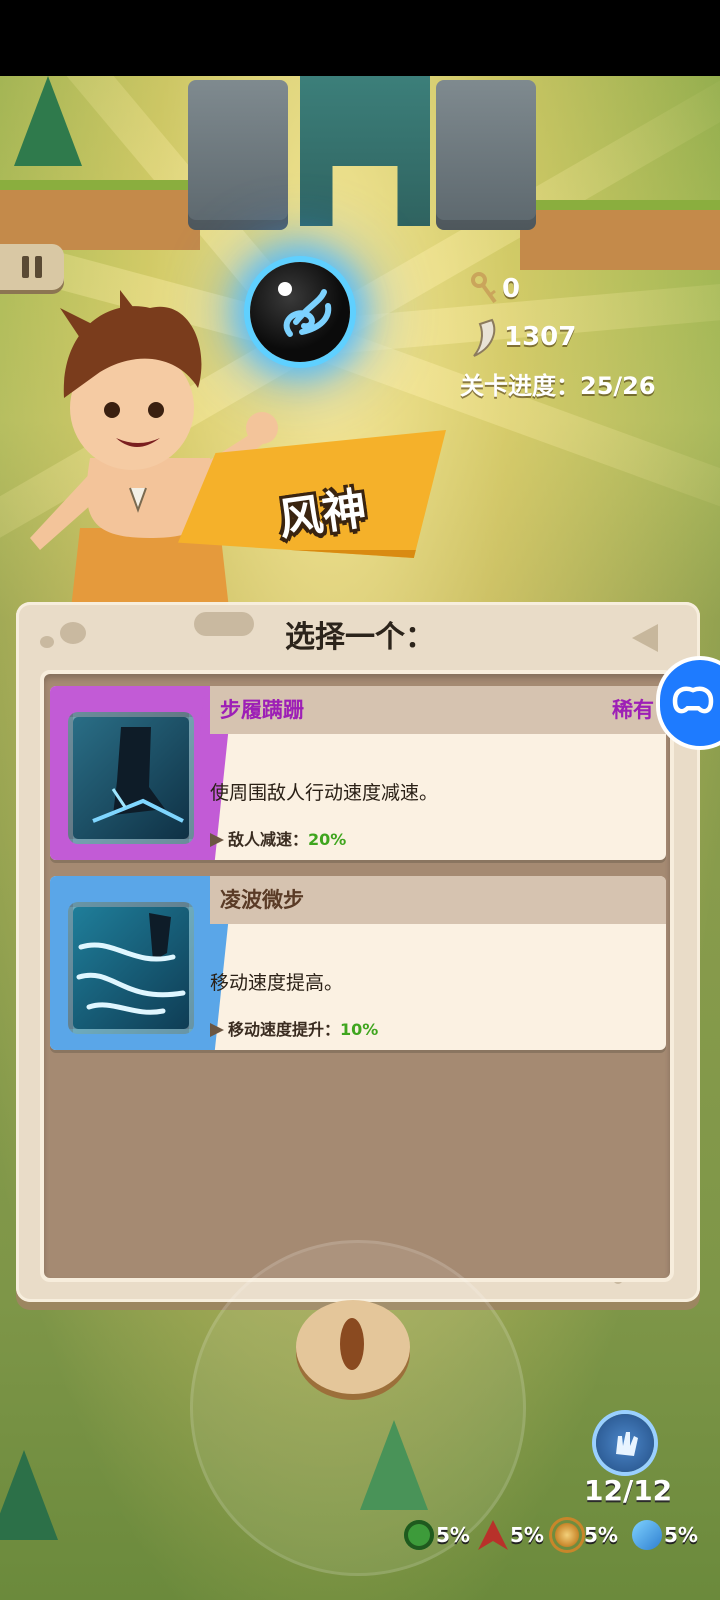 This screenshot has height=1600, width=720. I want to click on skill-counter: 12/12, so click(628, 1490).